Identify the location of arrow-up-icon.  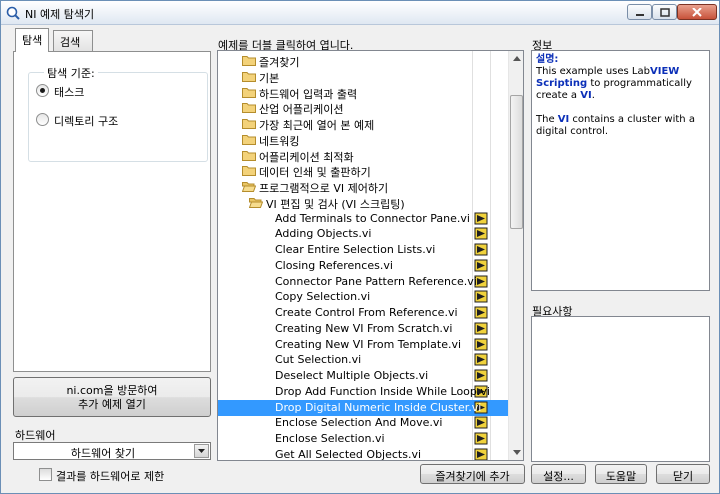
(517, 58).